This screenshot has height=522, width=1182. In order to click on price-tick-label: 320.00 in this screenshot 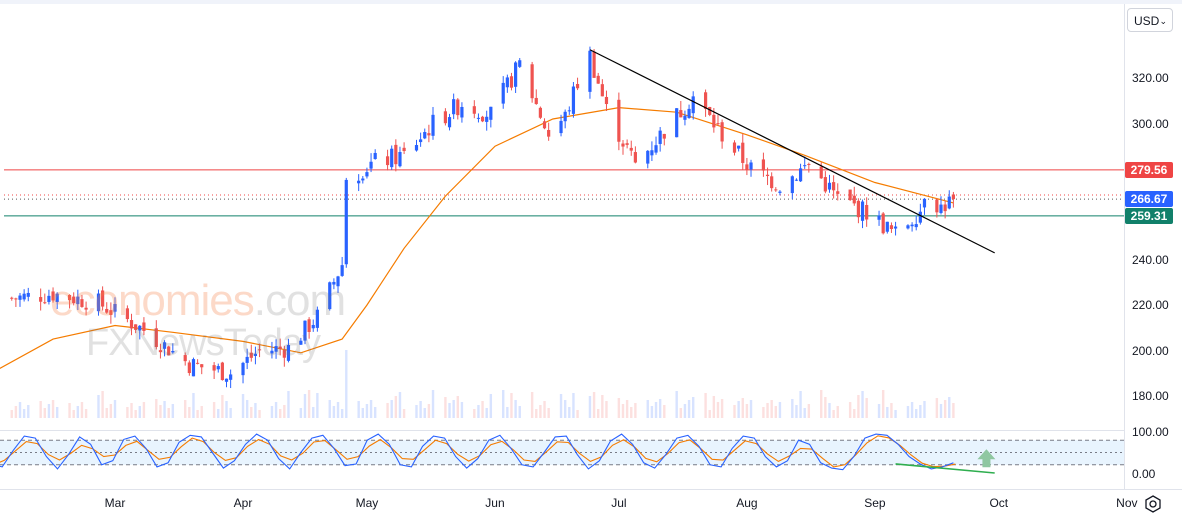, I will do `click(1150, 78)`.